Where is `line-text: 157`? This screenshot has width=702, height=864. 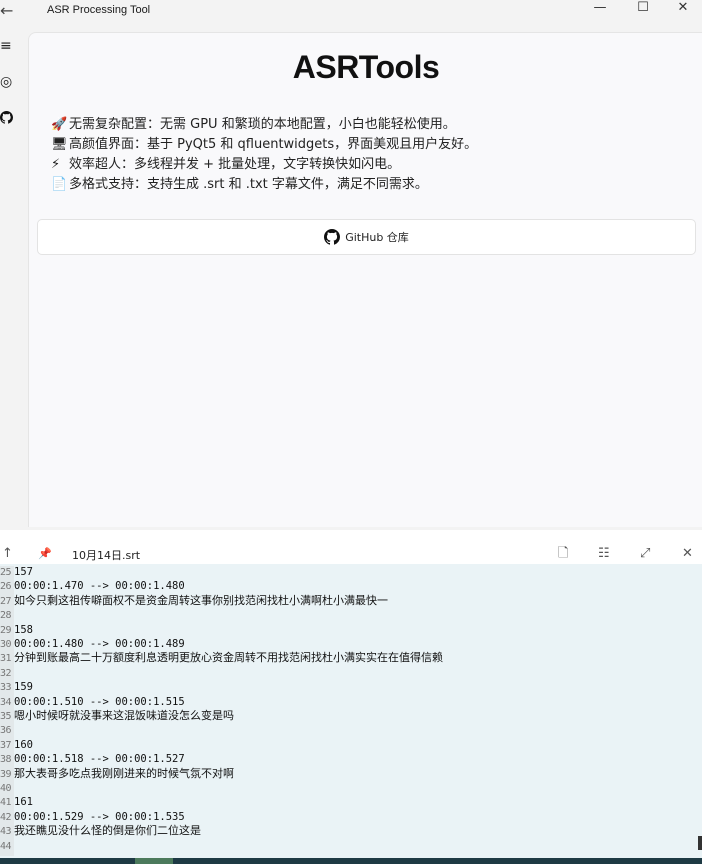
line-text: 157 is located at coordinates (23, 572).